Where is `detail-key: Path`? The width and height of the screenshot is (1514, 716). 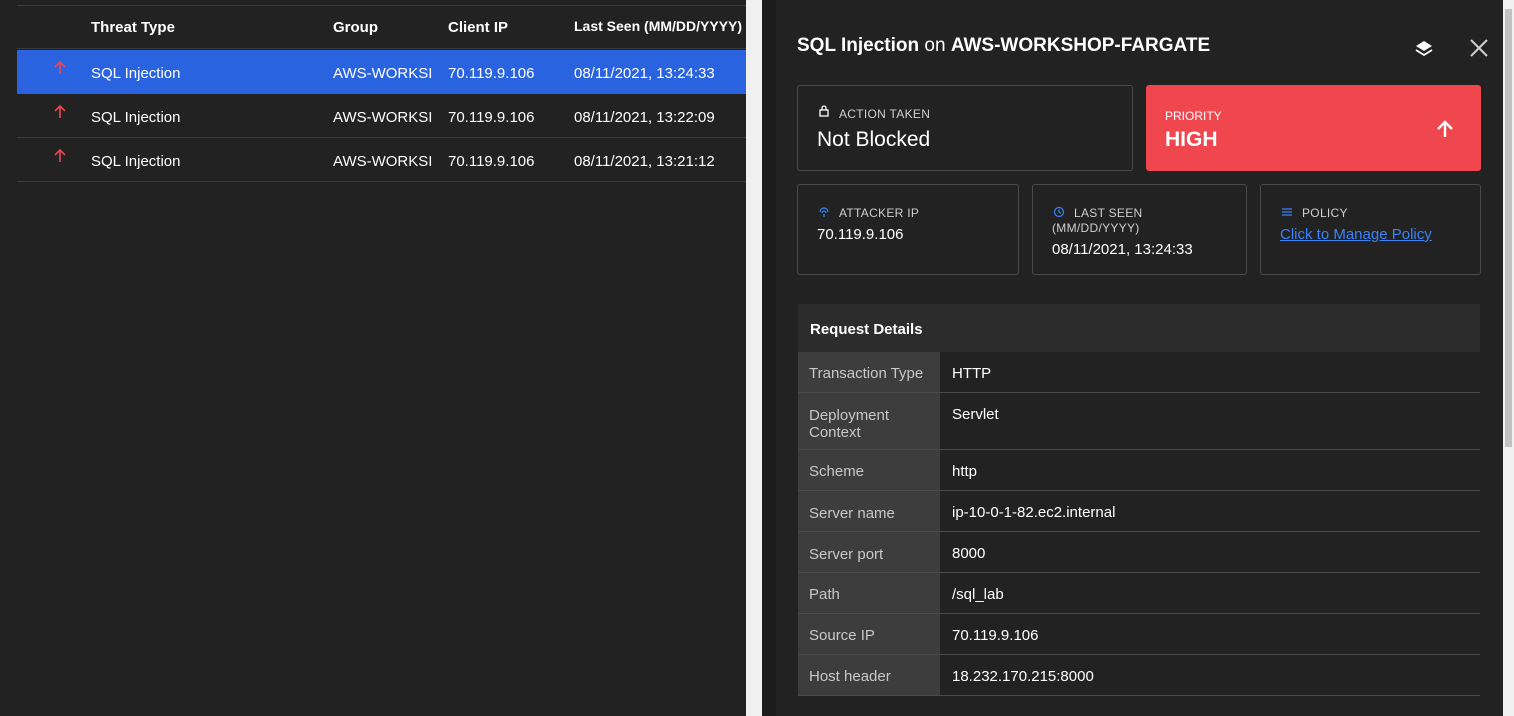
detail-key: Path is located at coordinates (869, 593).